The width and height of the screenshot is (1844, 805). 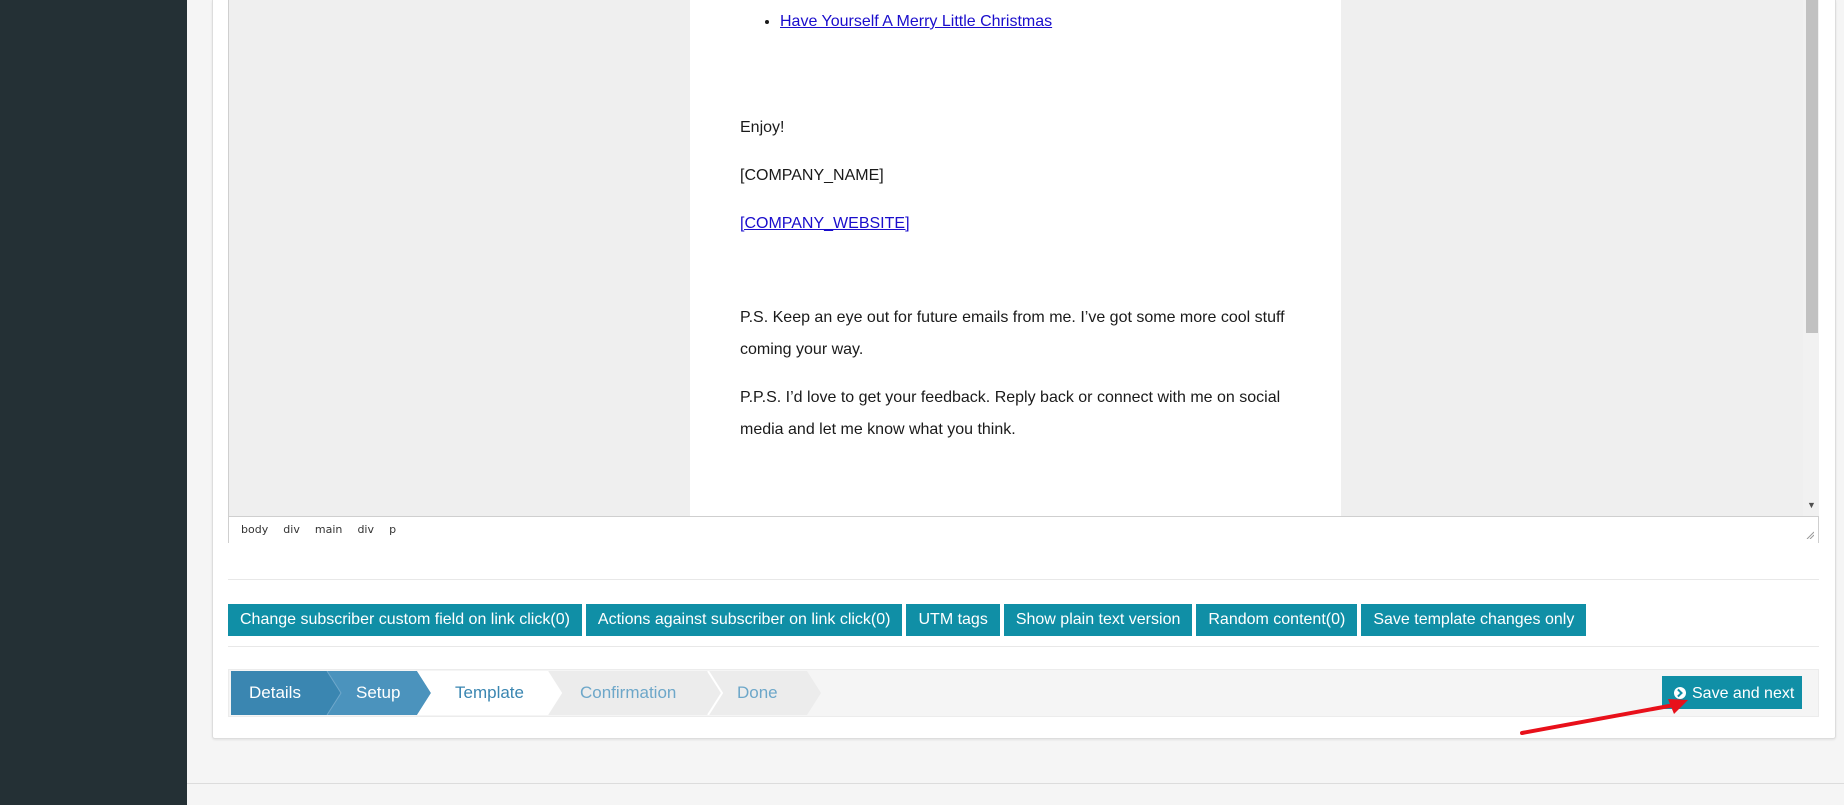 I want to click on plain-text-version-button: Show plain text version, so click(x=1098, y=620).